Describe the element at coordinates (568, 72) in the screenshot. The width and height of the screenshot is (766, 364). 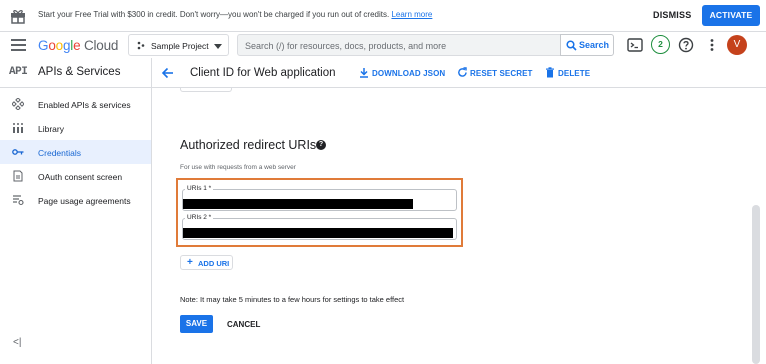
I see `delete-button: DELETE` at that location.